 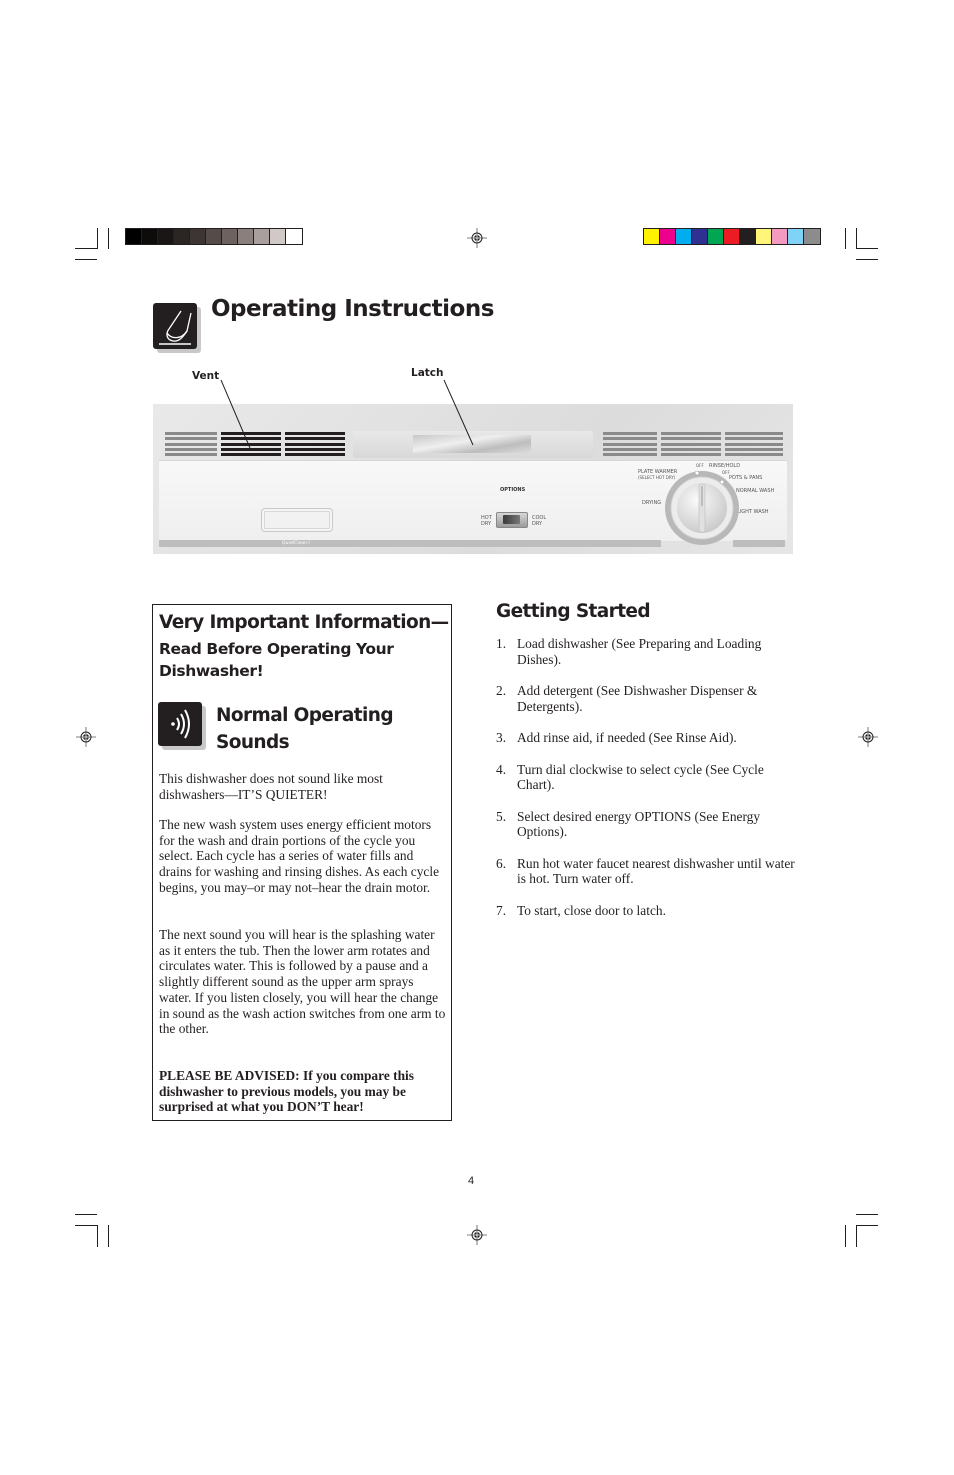 What do you see at coordinates (276, 660) in the screenshot?
I see `info-subheading: Read Before Operating Your Dishwasher!` at bounding box center [276, 660].